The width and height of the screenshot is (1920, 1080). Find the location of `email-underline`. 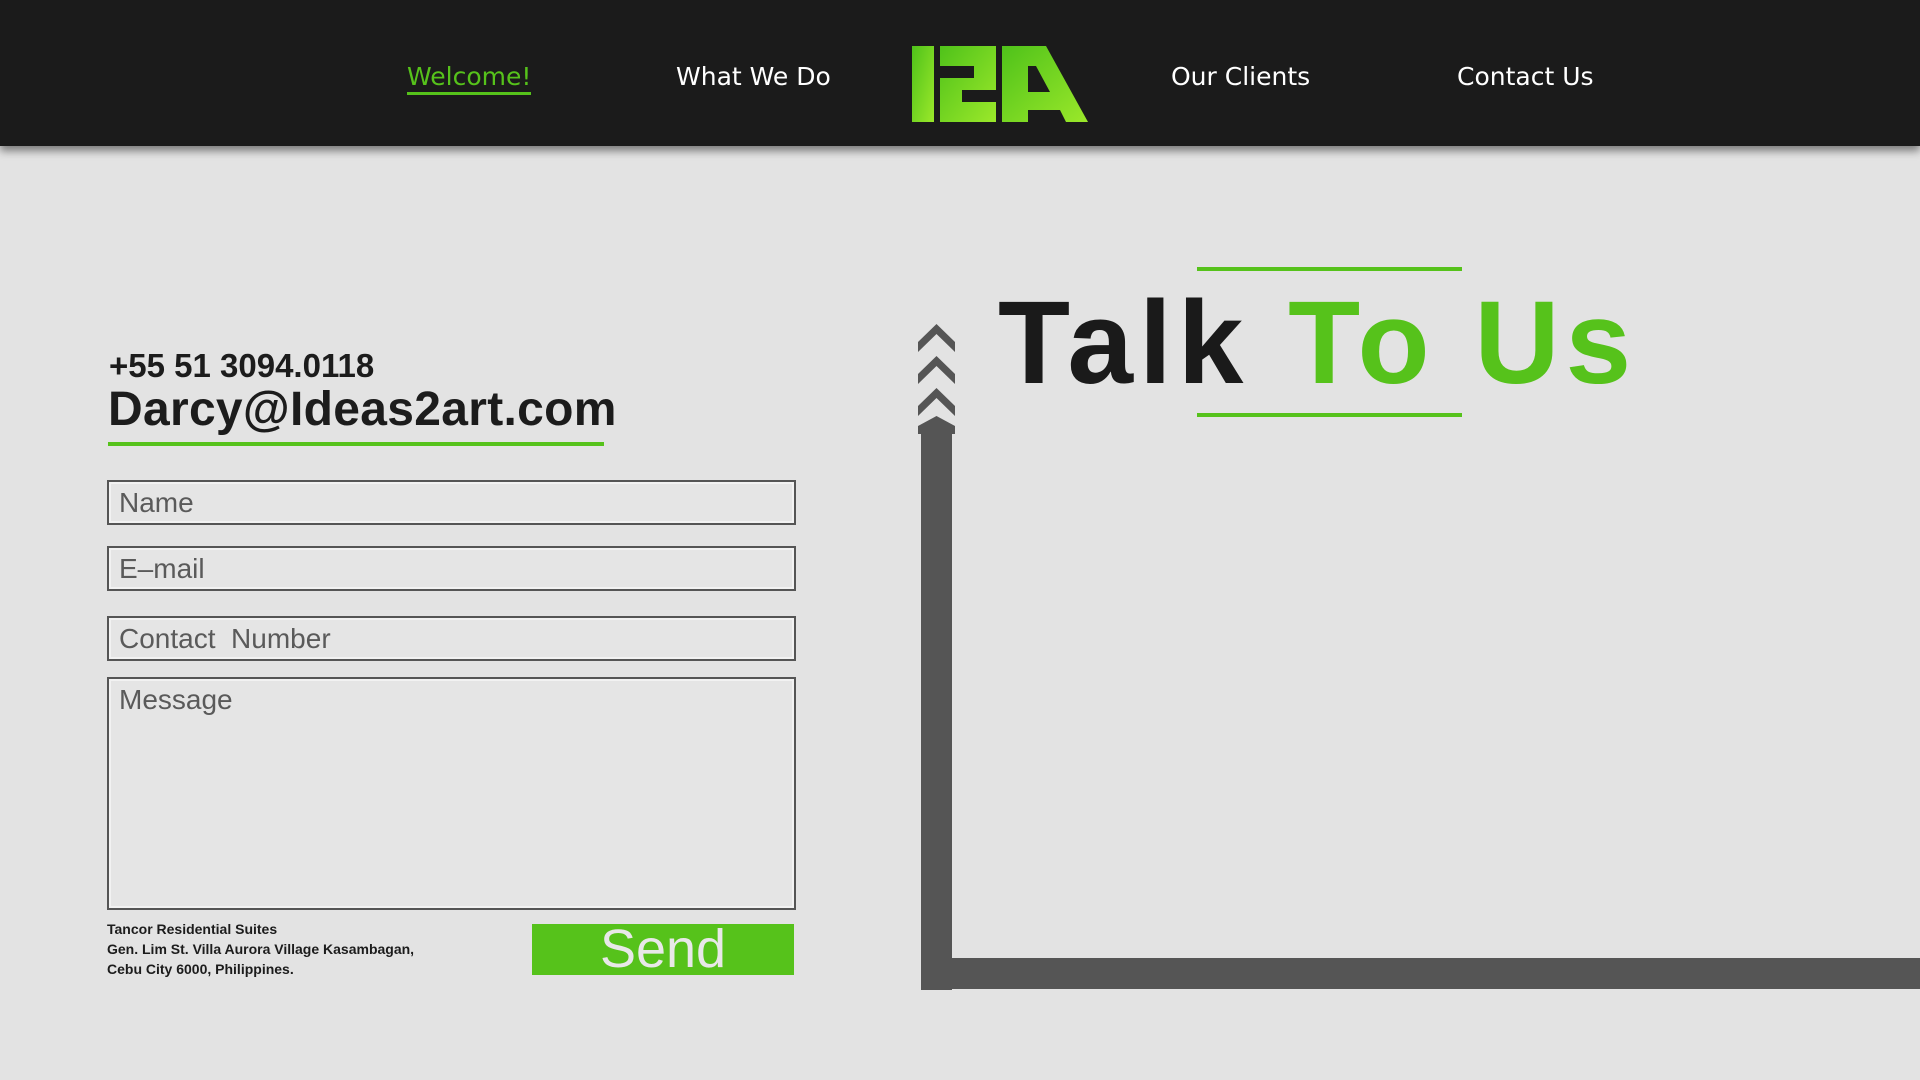

email-underline is located at coordinates (356, 444).